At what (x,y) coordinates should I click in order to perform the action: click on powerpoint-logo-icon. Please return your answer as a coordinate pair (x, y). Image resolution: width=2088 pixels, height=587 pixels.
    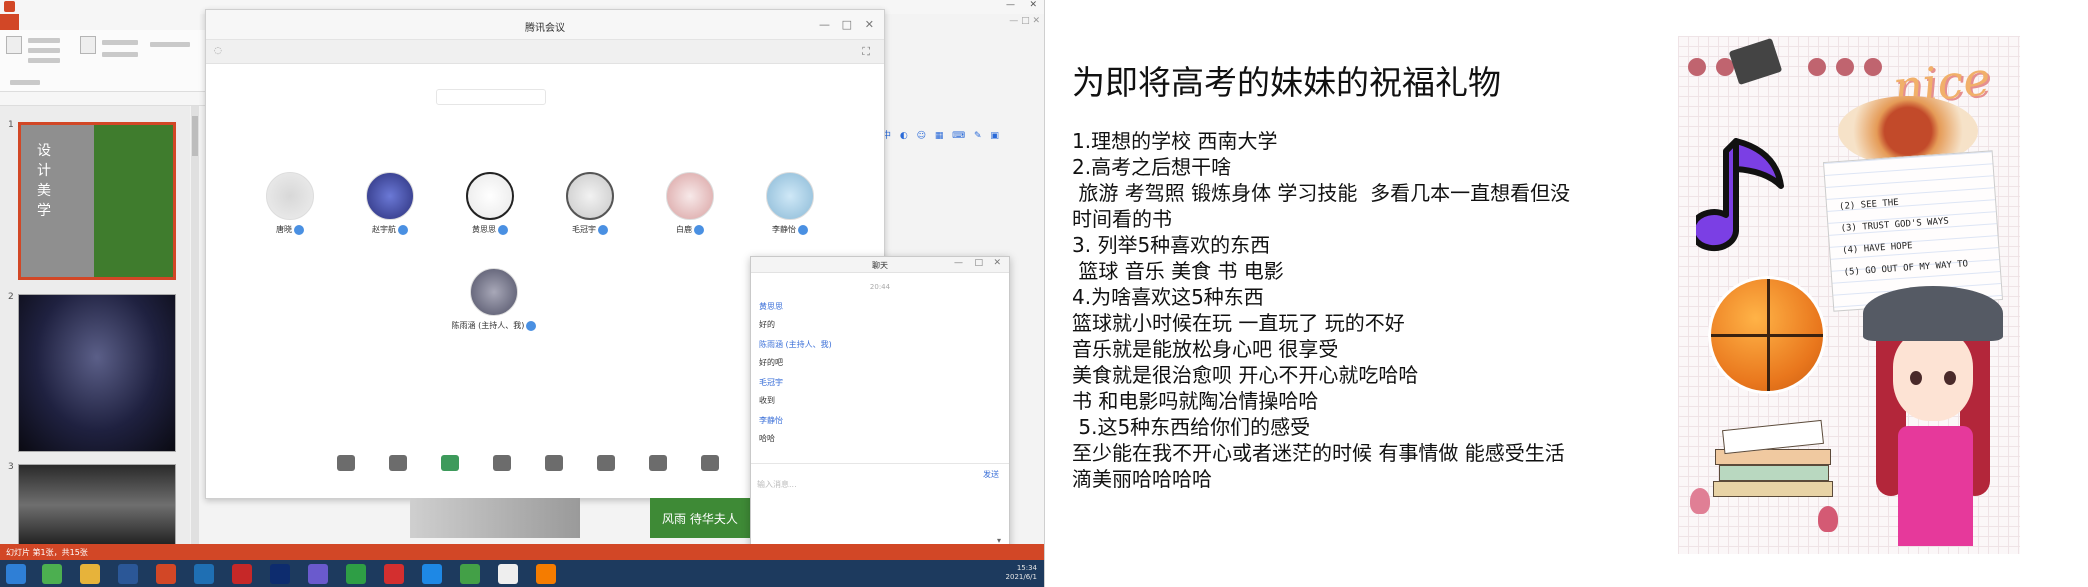
    Looking at the image, I should click on (9, 6).